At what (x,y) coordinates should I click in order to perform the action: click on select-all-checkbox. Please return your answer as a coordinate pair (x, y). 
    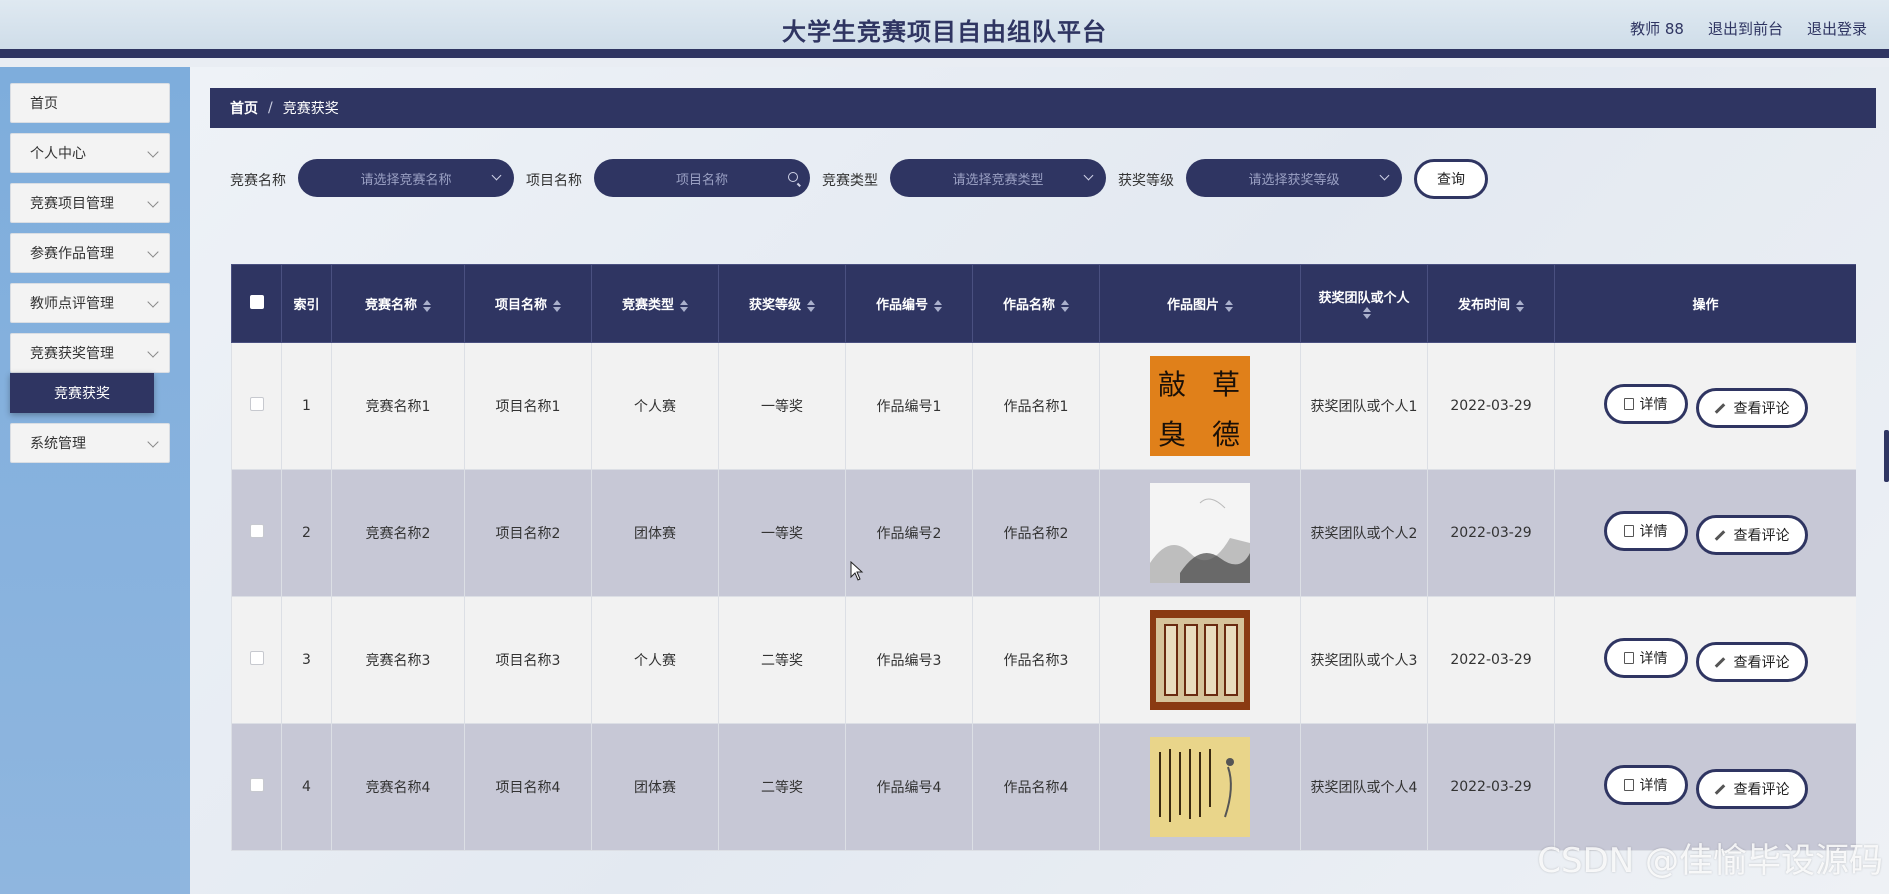
    Looking at the image, I should click on (256, 301).